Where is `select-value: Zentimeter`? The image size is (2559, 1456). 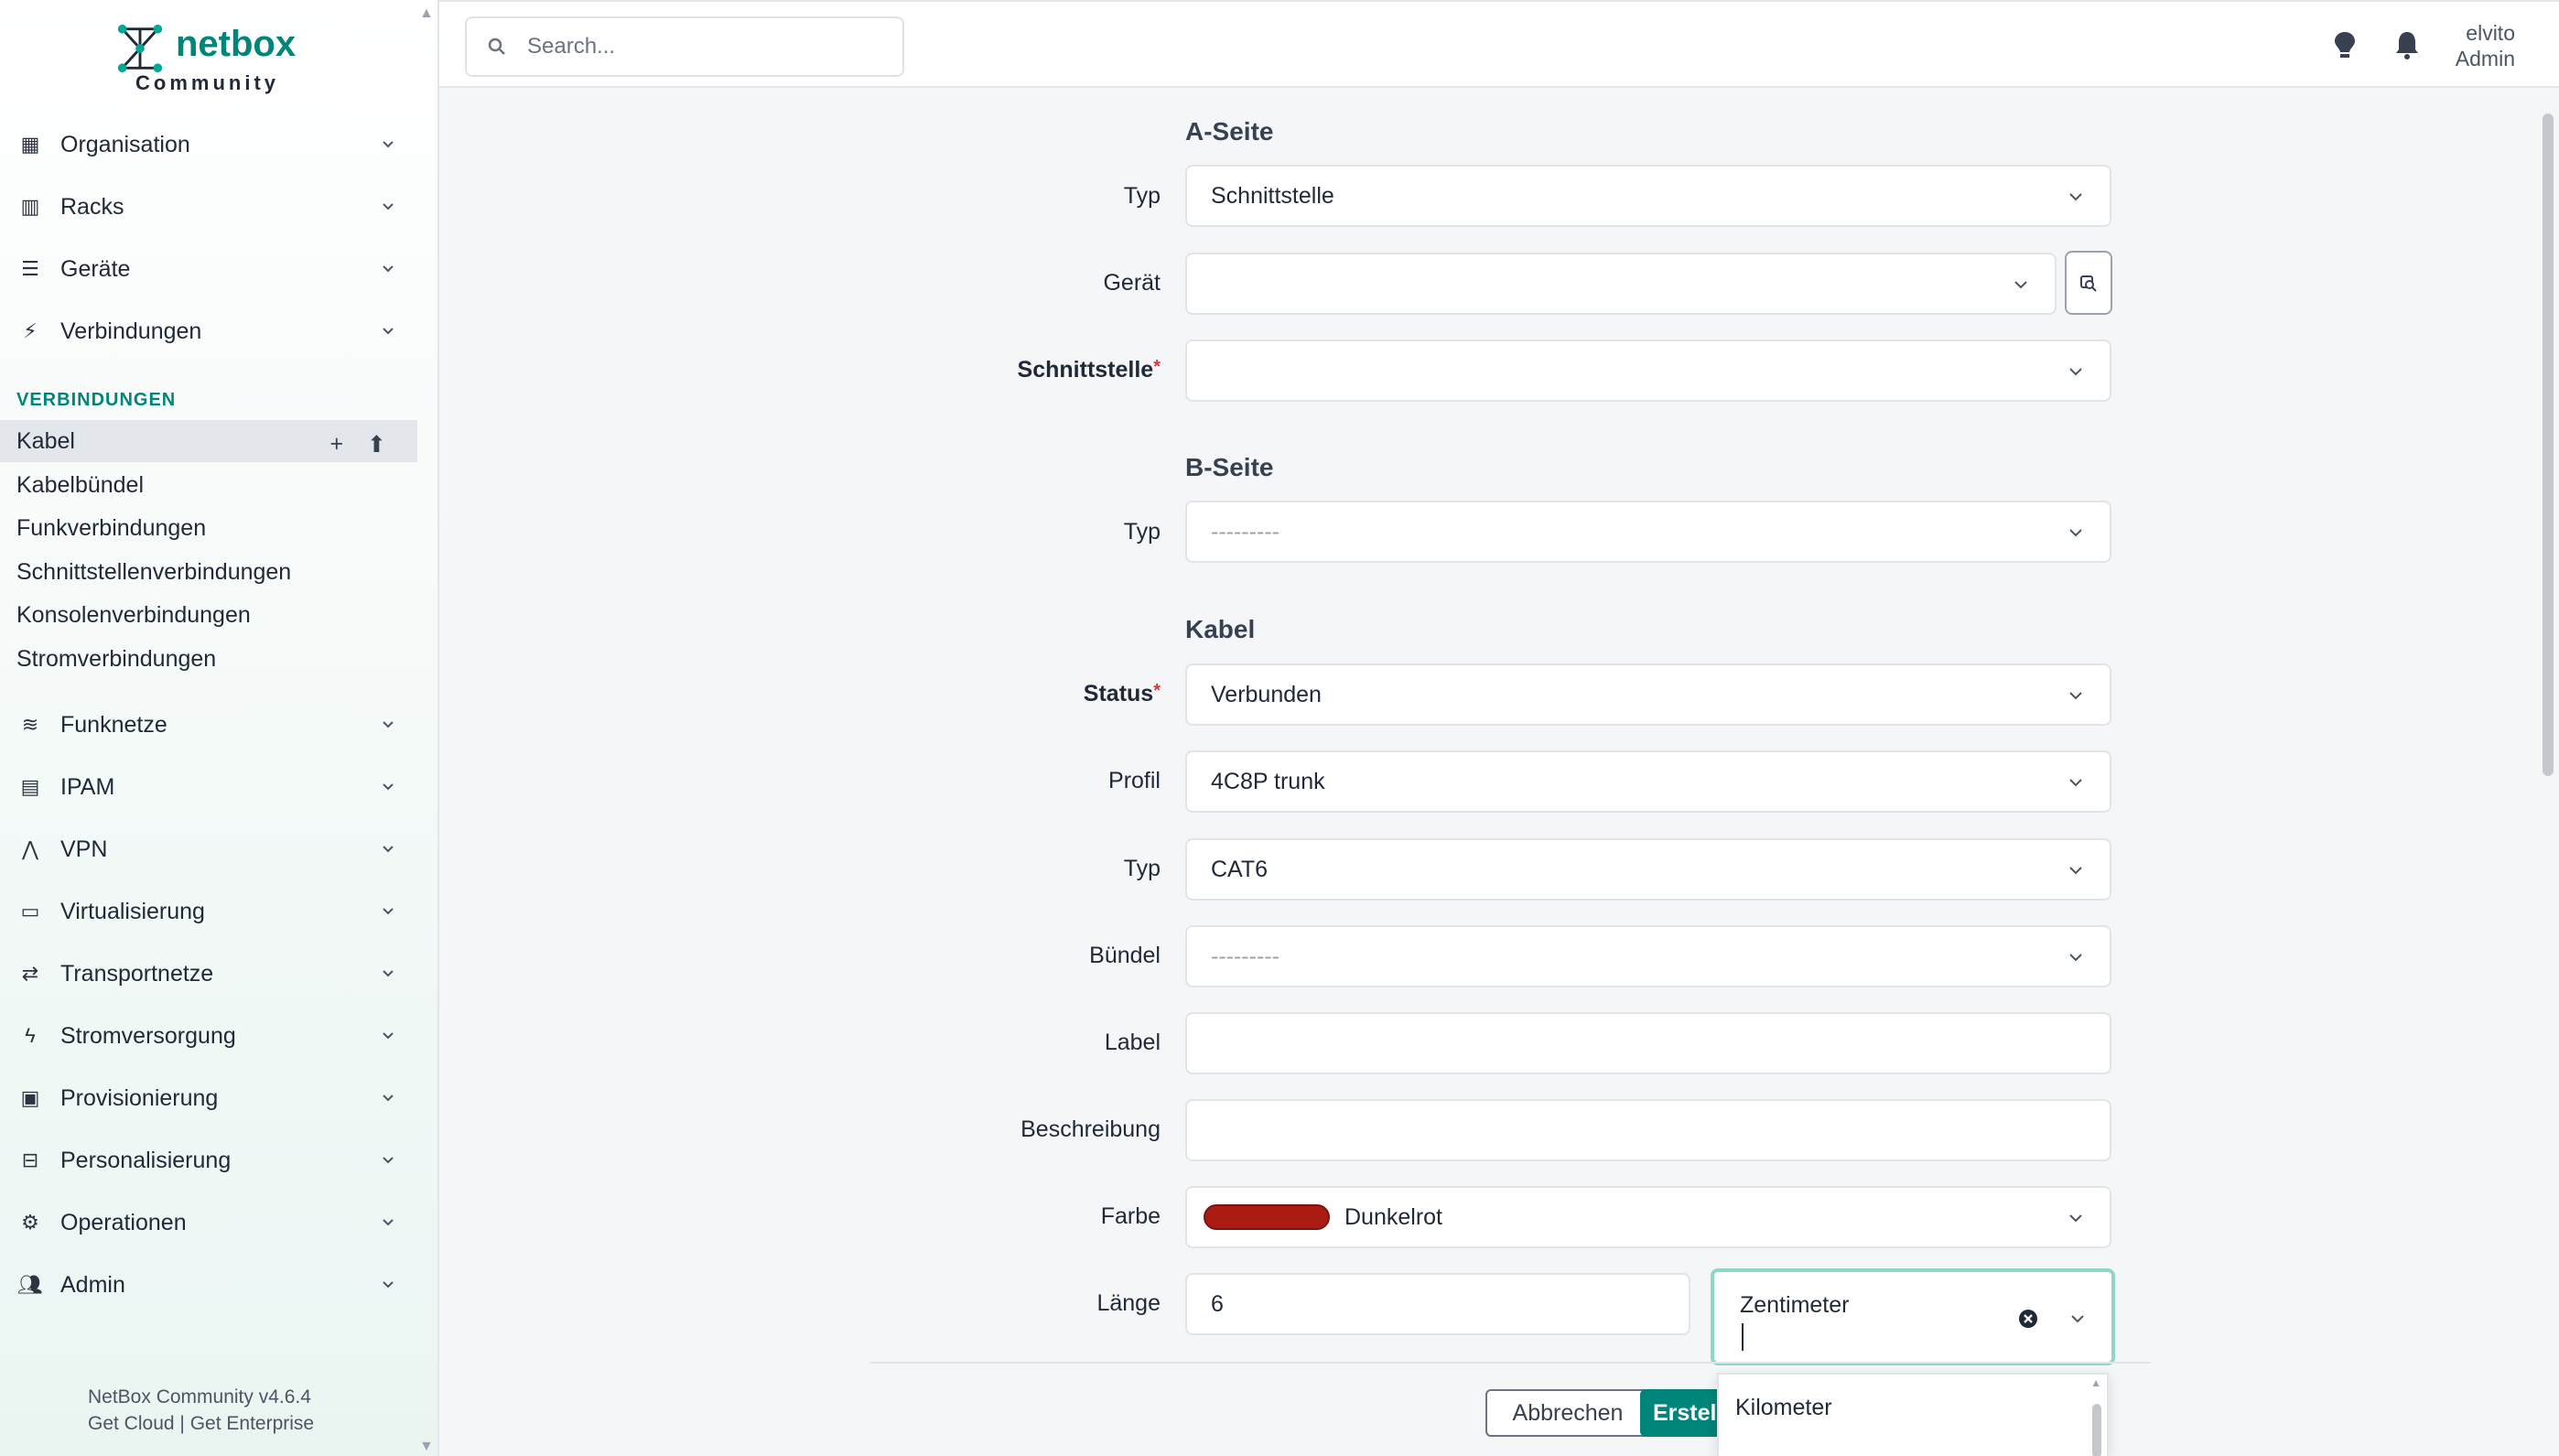
select-value: Zentimeter is located at coordinates (1795, 1305).